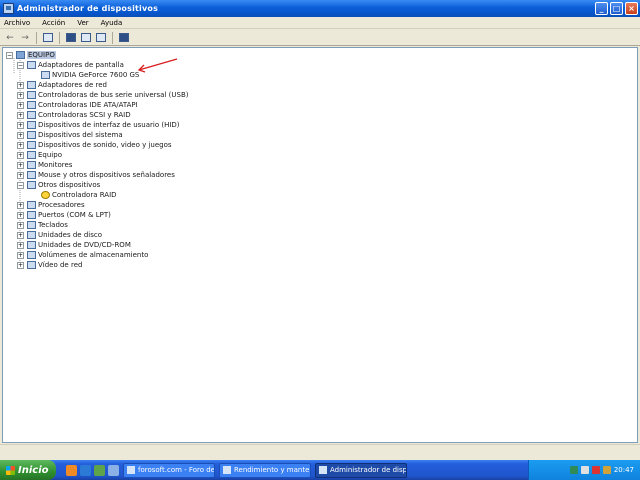 This screenshot has height=480, width=640. What do you see at coordinates (623, 470) in the screenshot?
I see `clock: 20:47` at bounding box center [623, 470].